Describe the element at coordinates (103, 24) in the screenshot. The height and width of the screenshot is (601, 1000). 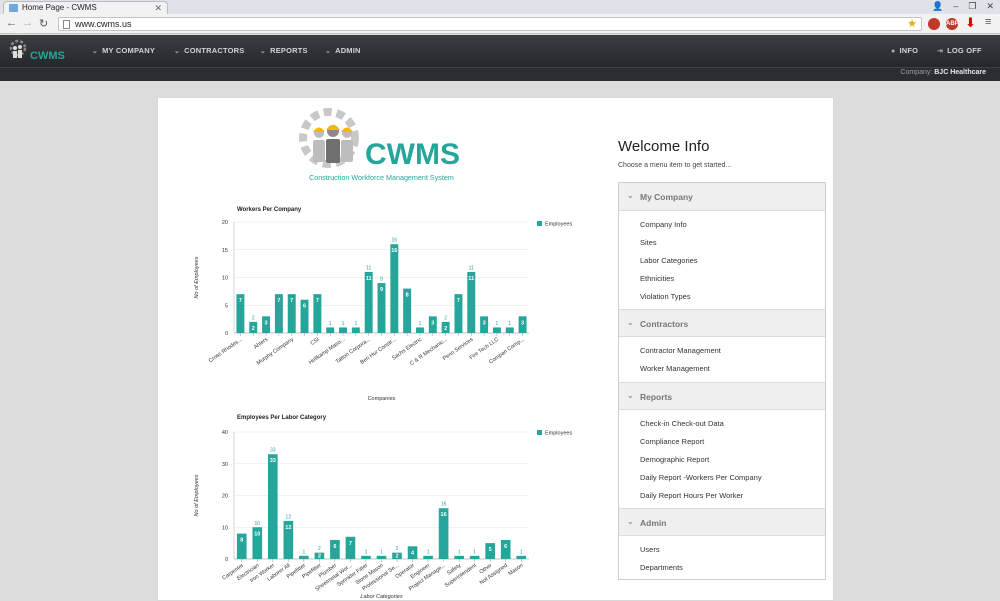
I see `url-text: www.cwms.us` at that location.